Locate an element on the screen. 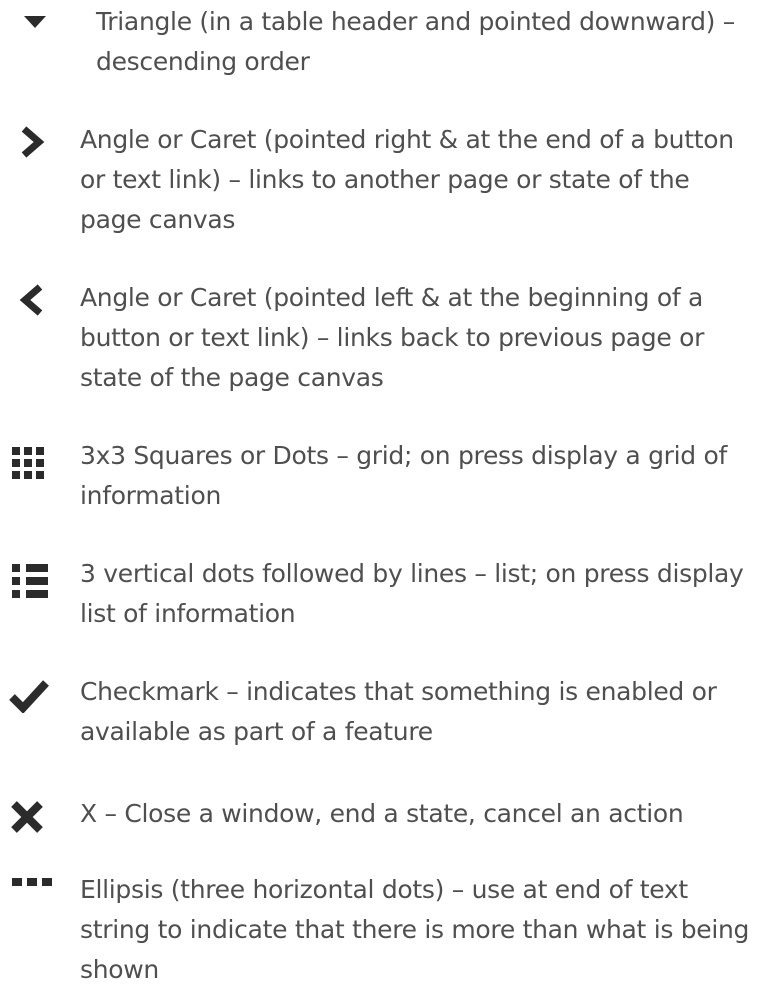 The image size is (760, 1000). grid-icon is located at coordinates (36, 465).